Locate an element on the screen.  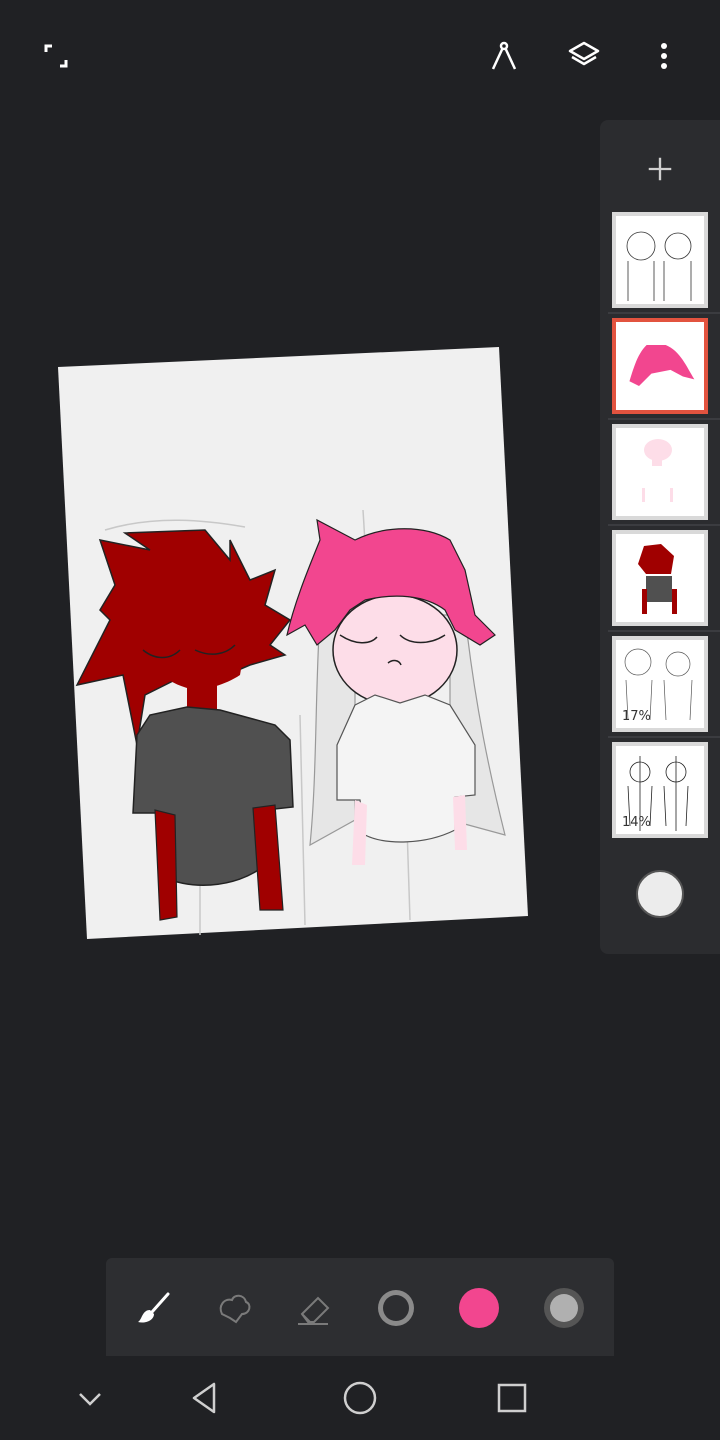
chevron-down-icon is located at coordinates (90, 1399).